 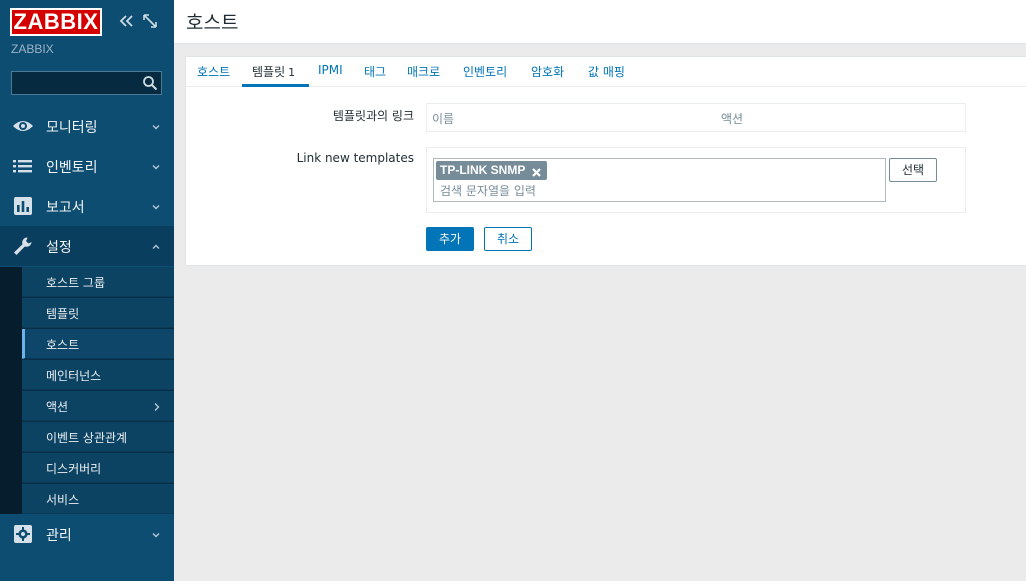 I want to click on gear-icon, so click(x=23, y=534).